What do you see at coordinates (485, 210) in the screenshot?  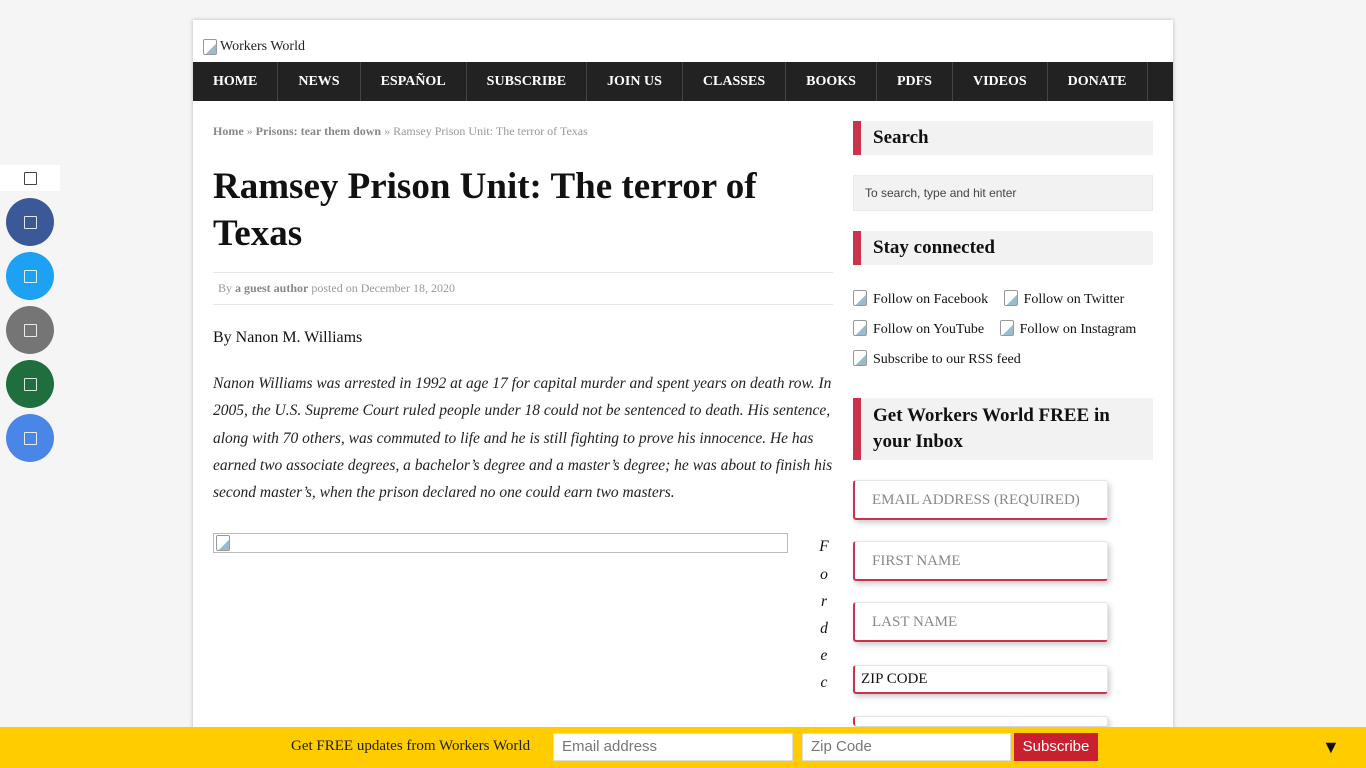 I see `page-title: Ramsey Prison Unit: The terror of Texas` at bounding box center [485, 210].